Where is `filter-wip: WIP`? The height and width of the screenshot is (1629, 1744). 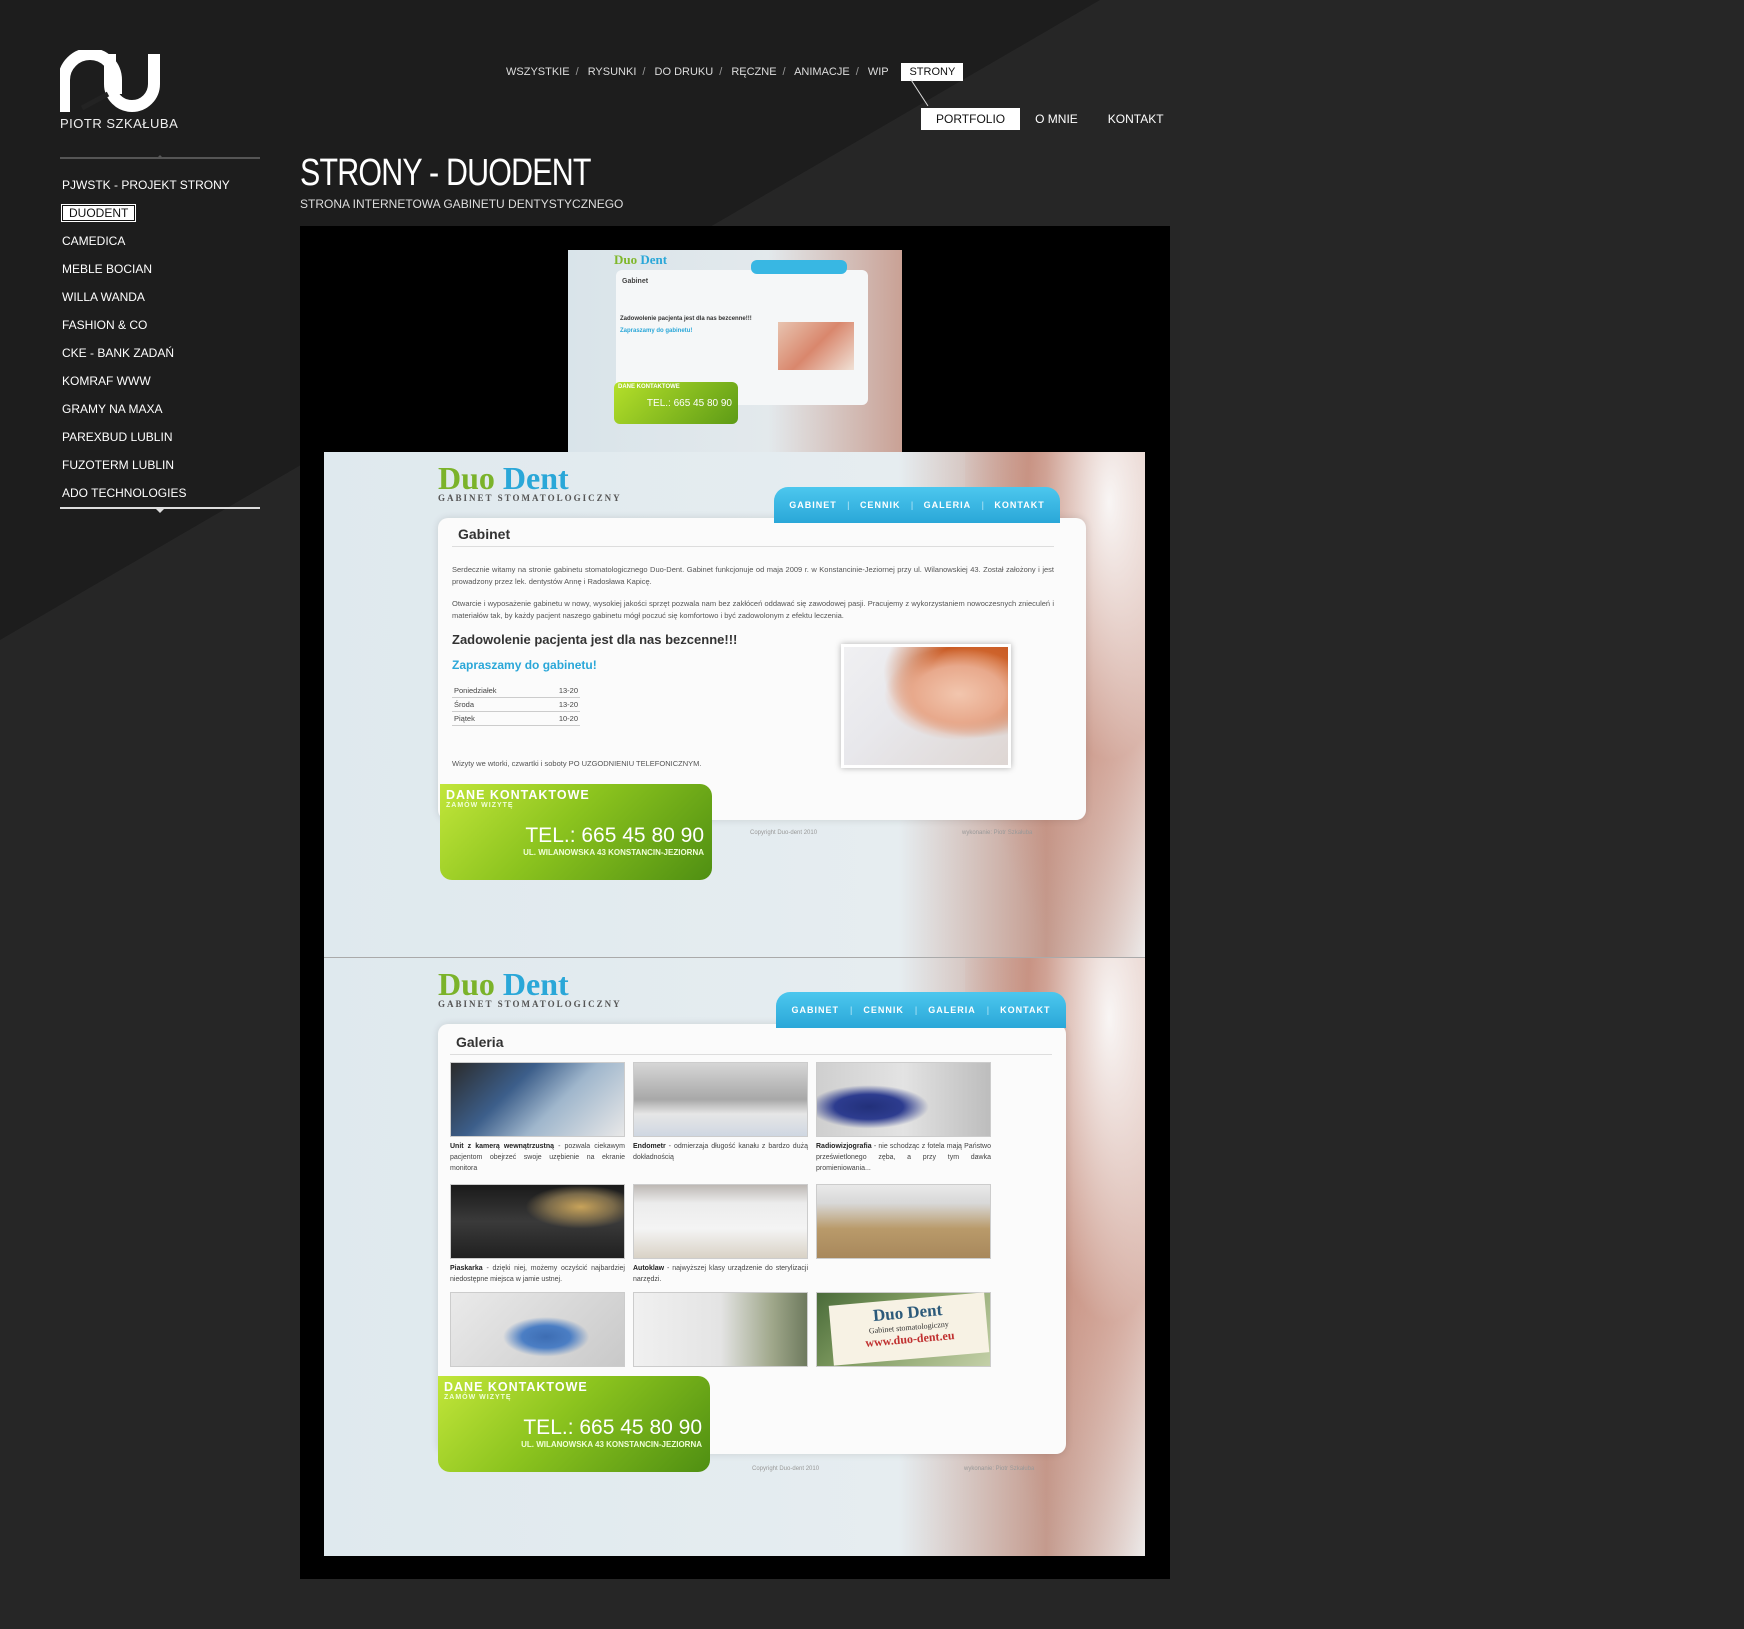
filter-wip: WIP is located at coordinates (878, 72).